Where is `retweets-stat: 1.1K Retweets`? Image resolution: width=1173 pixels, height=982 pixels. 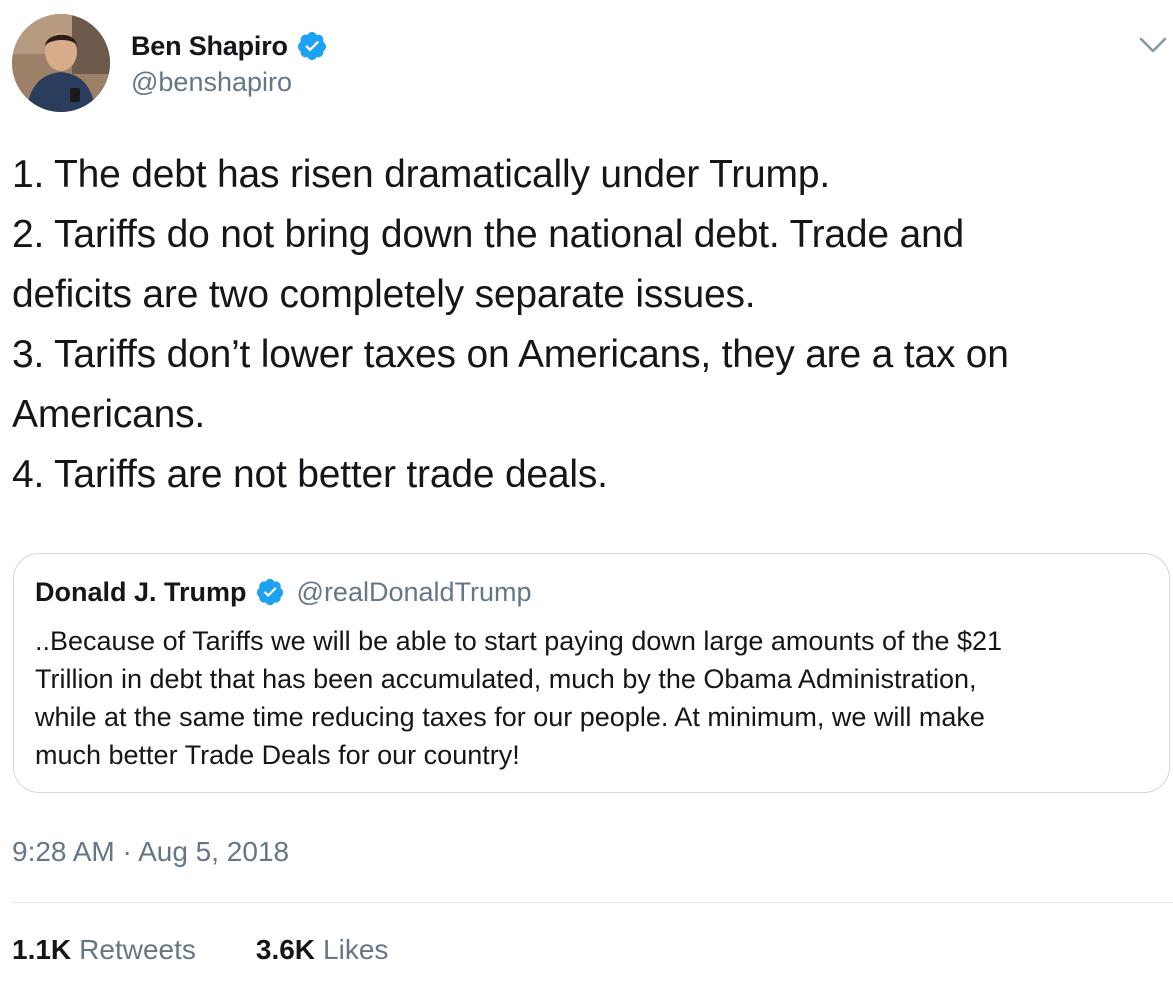
retweets-stat: 1.1K Retweets is located at coordinates (104, 950).